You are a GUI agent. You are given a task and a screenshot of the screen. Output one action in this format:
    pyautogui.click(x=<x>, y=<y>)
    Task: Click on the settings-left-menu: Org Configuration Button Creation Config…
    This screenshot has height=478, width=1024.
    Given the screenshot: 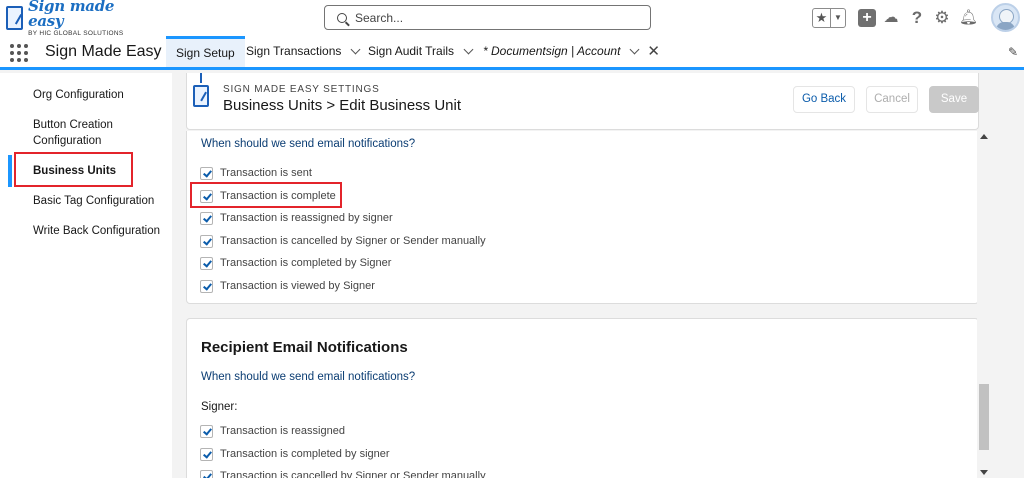 What is the action you would take?
    pyautogui.click(x=86, y=275)
    